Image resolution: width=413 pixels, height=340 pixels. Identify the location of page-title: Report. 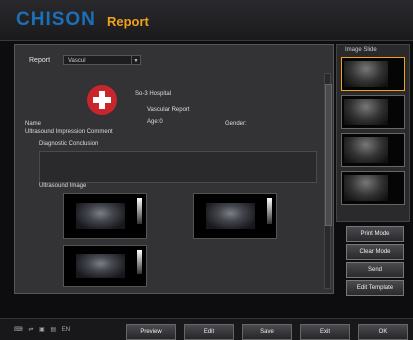
(128, 21).